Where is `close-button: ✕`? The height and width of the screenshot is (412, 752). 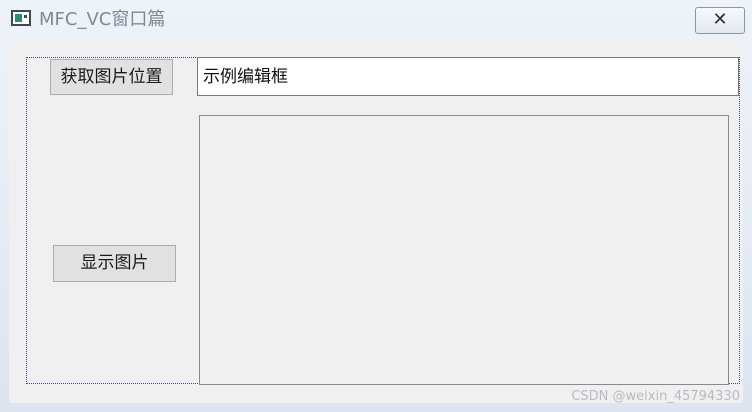 close-button: ✕ is located at coordinates (720, 20).